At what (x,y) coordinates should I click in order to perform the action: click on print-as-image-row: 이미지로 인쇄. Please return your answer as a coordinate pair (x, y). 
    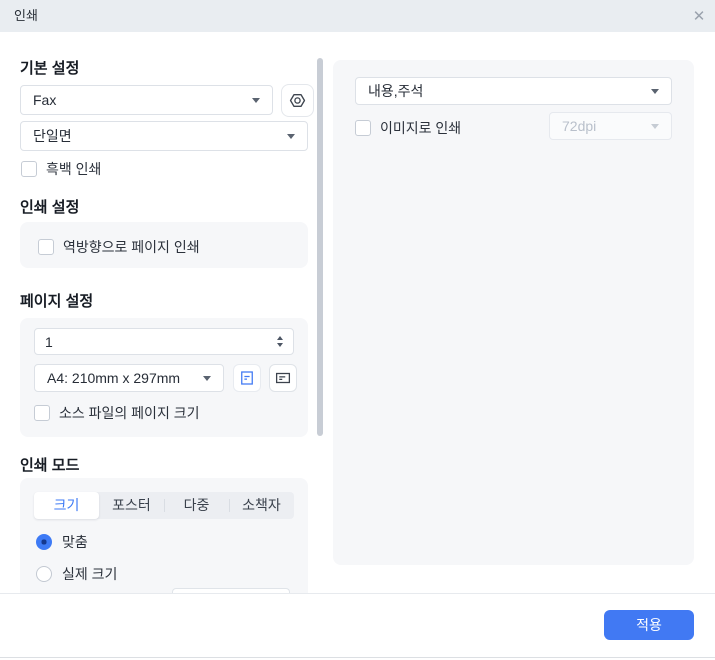
    Looking at the image, I should click on (408, 128).